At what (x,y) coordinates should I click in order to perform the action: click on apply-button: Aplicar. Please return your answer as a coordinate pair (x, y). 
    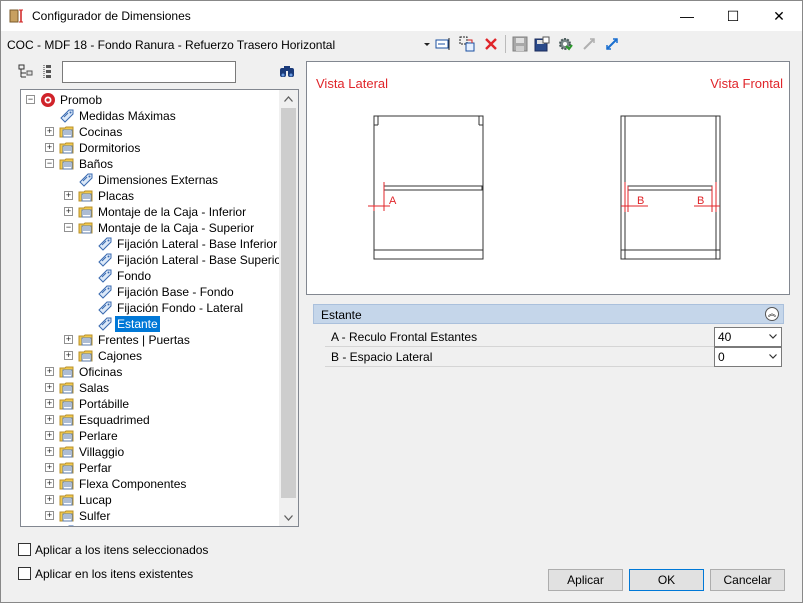
    Looking at the image, I should click on (585, 580).